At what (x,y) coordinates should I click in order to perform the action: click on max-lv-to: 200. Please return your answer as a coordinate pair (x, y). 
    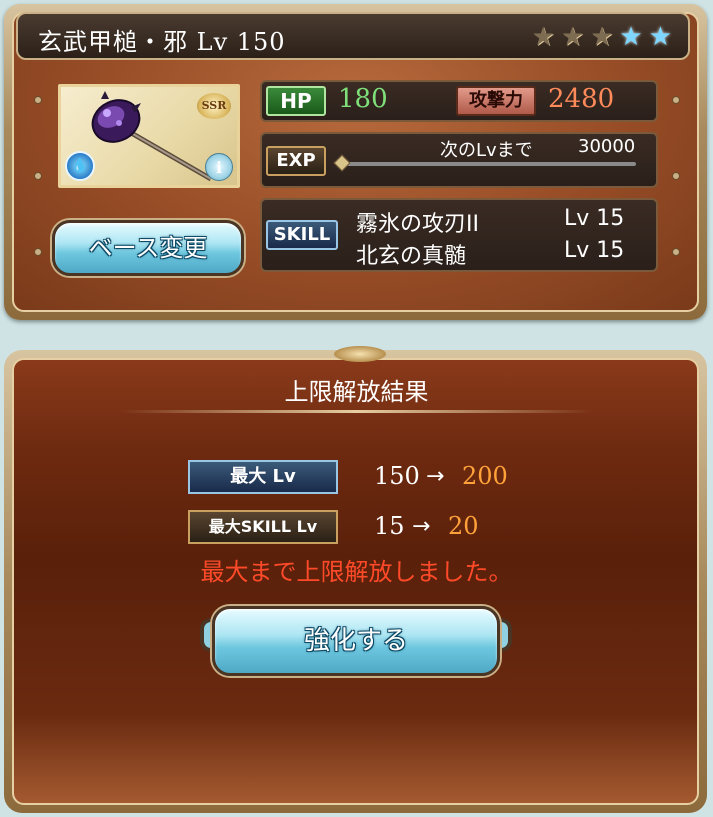
    Looking at the image, I should click on (485, 476).